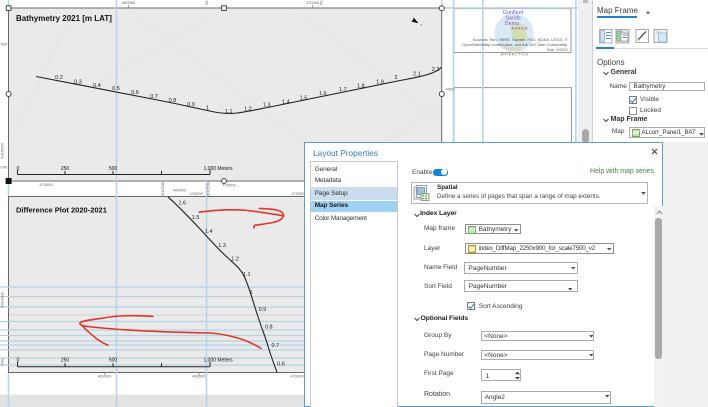 This screenshot has height=407, width=708. Describe the element at coordinates (395, 78) in the screenshot. I see `svg-text: 2` at that location.